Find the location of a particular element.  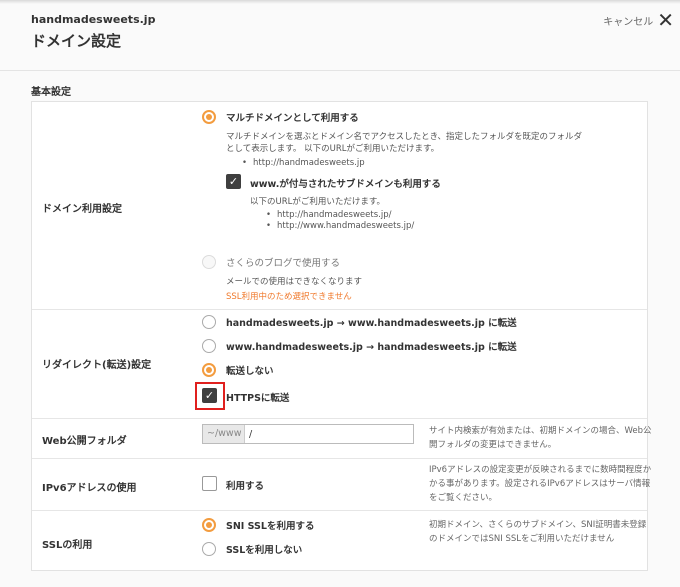

cancel-button: キャンセル ✕ is located at coordinates (638, 20).